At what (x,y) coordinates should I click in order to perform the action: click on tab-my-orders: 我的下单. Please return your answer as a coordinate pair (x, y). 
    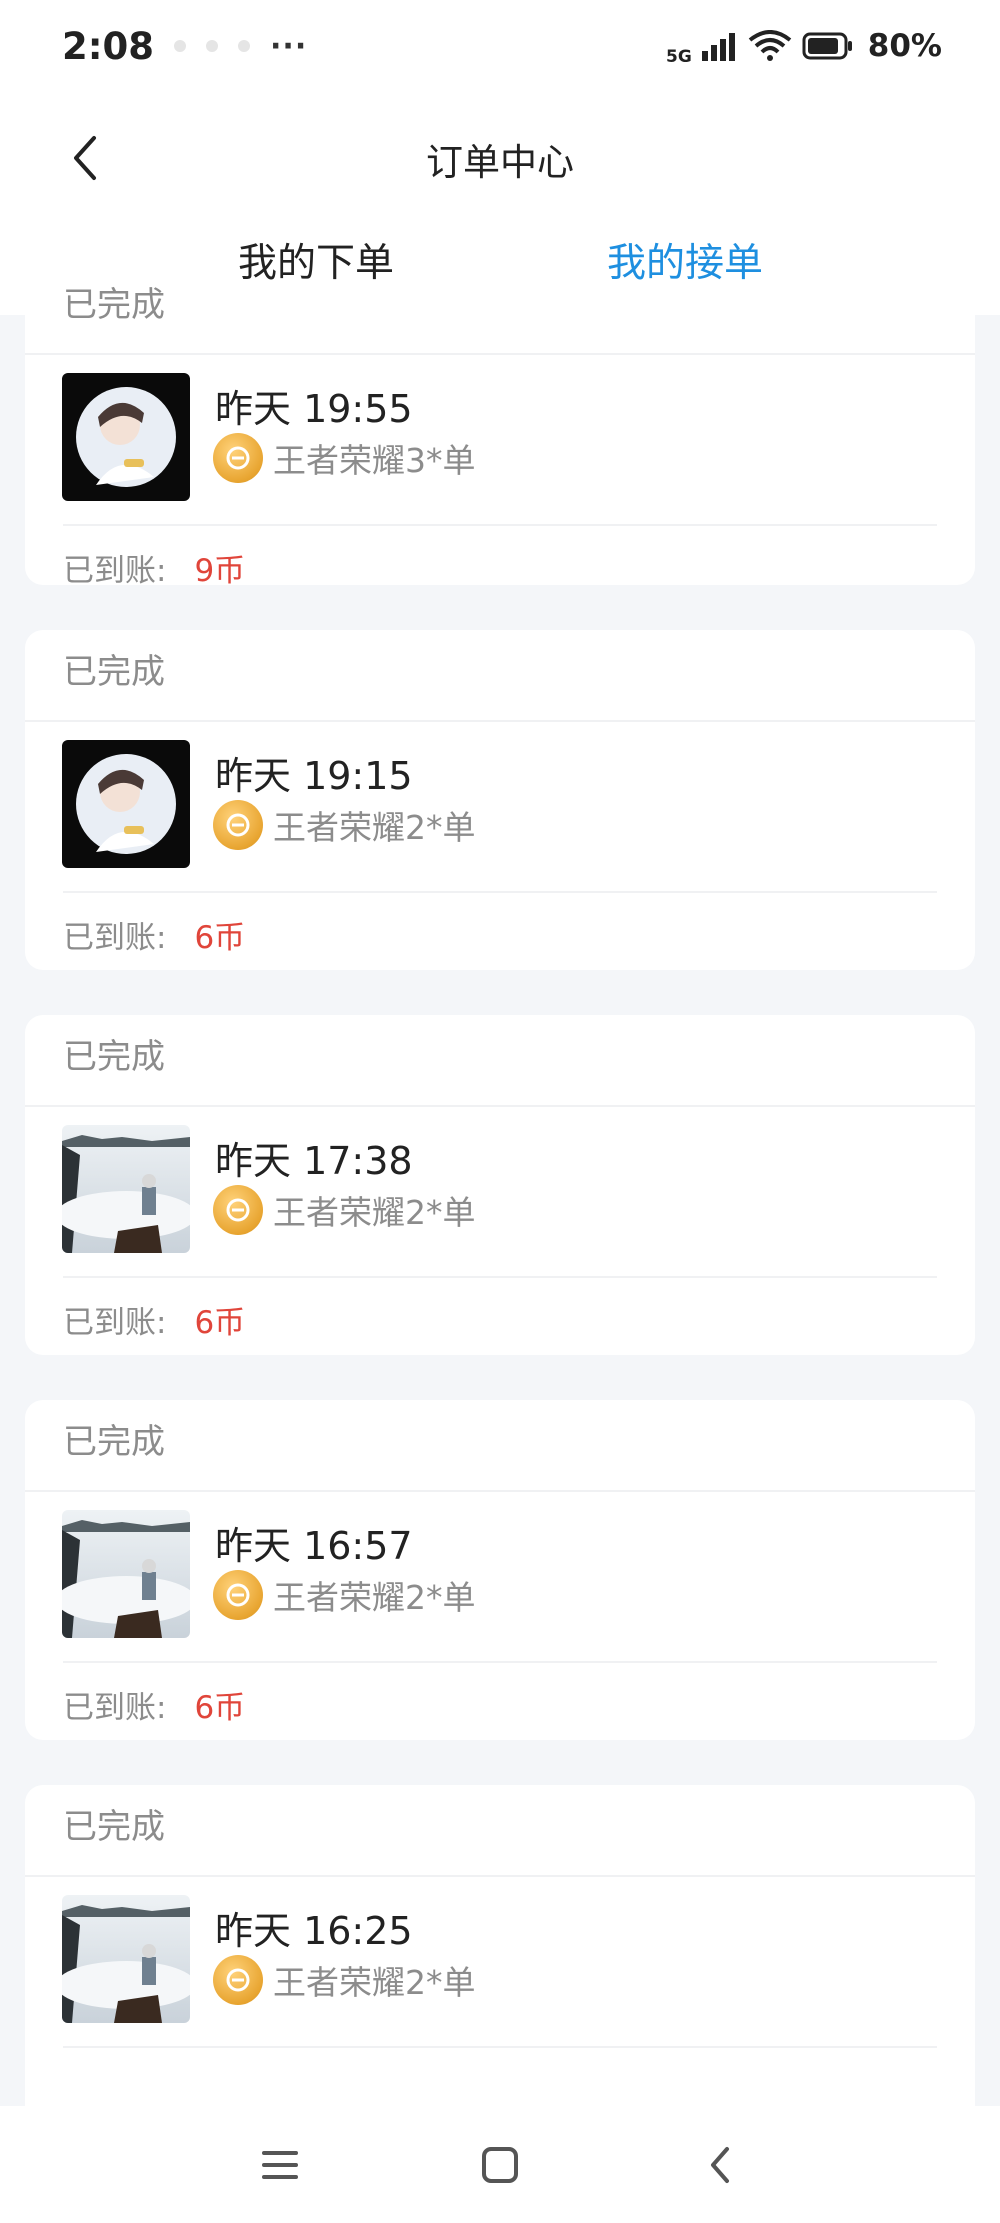
    Looking at the image, I should click on (316, 260).